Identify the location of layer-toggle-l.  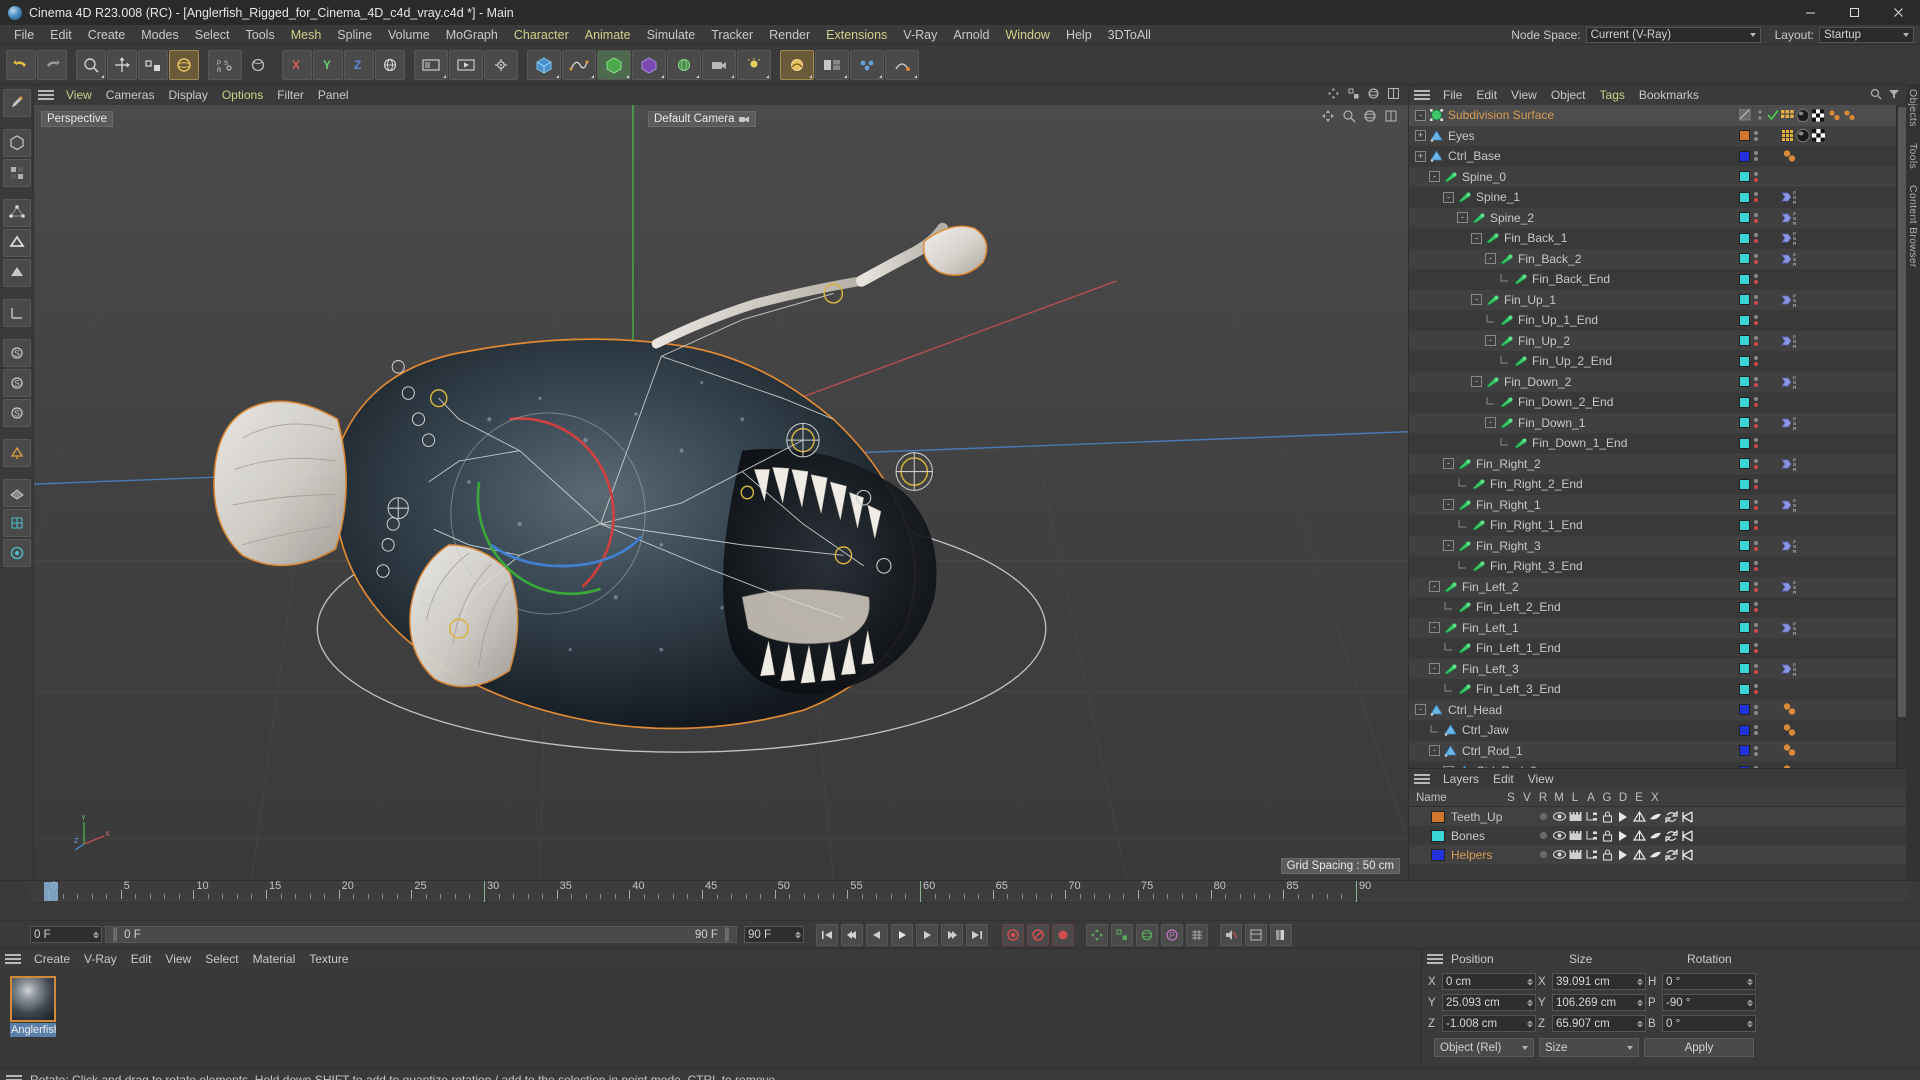
(1607, 835).